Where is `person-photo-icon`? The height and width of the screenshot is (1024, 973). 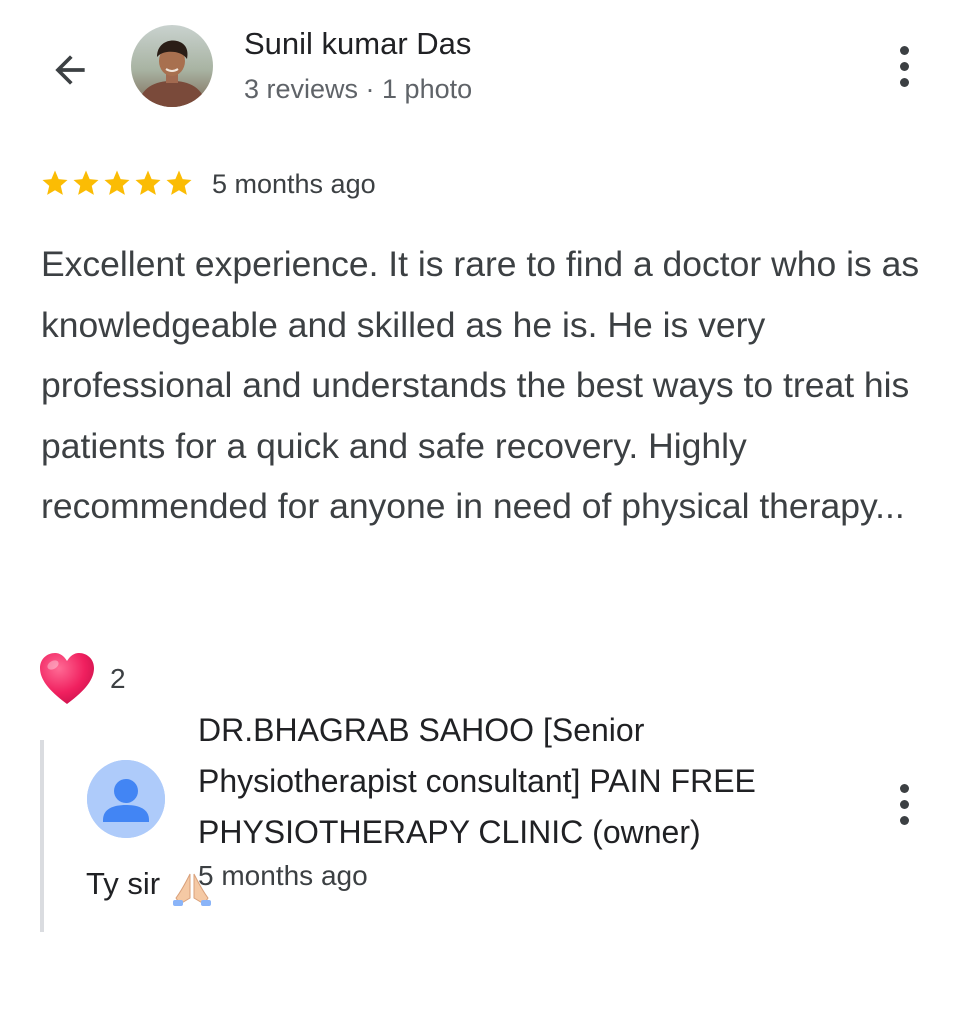
person-photo-icon is located at coordinates (172, 66).